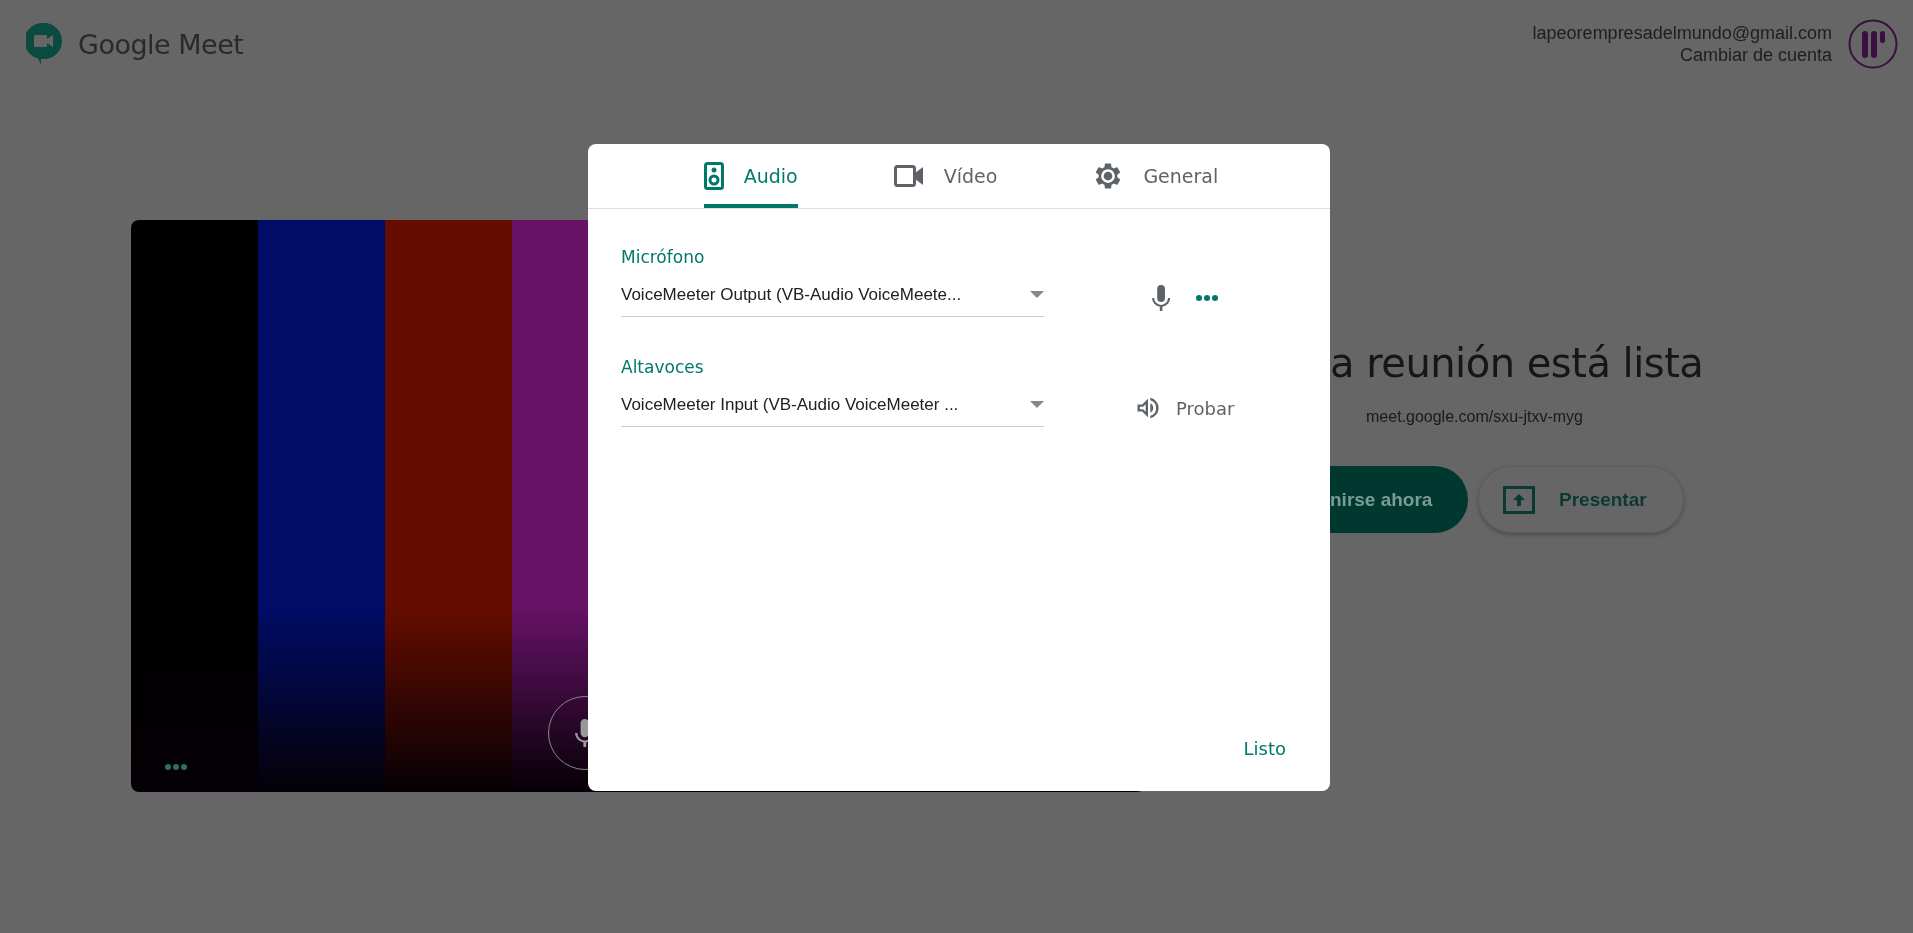  What do you see at coordinates (1399, 499) in the screenshot?
I see `join-button: nirse ahora` at bounding box center [1399, 499].